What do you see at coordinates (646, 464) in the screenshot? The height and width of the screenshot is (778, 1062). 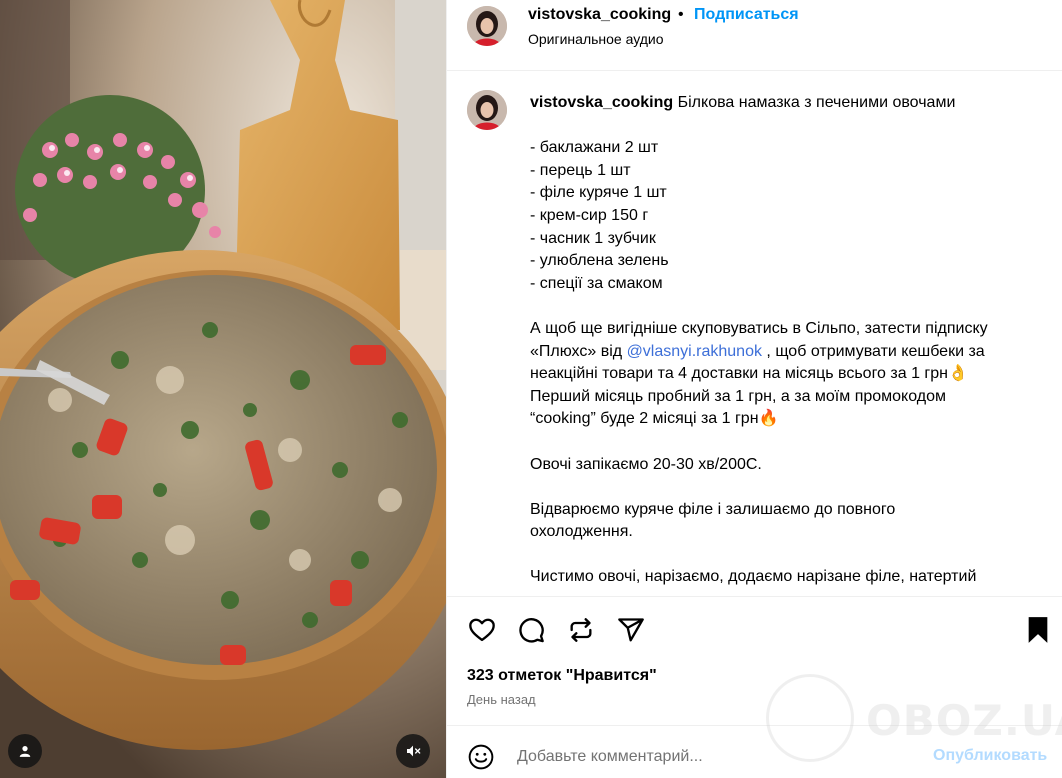 I see `recipe-step: Овочі запікаємо 20-30 хв/200С.` at bounding box center [646, 464].